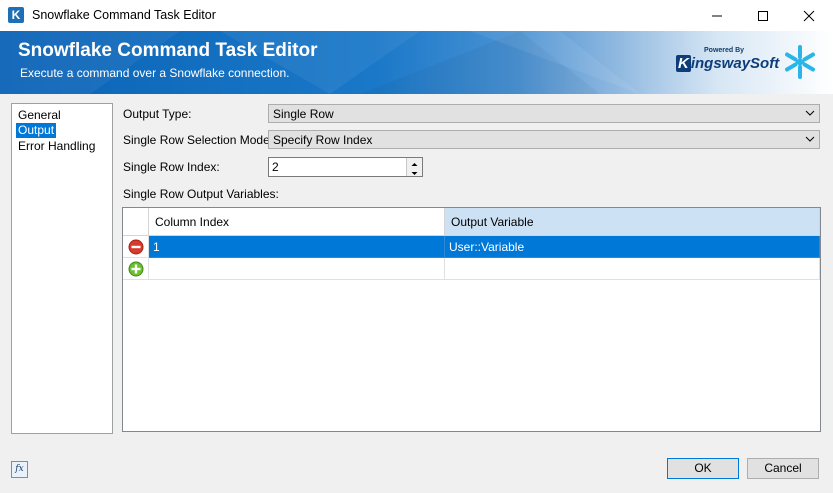  I want to click on selection-mode-dropdown: Specify Row Index, so click(544, 139).